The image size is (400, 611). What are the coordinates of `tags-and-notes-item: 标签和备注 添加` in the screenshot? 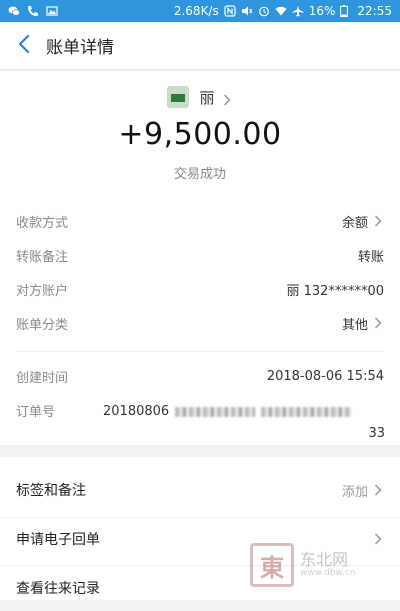 It's located at (200, 490).